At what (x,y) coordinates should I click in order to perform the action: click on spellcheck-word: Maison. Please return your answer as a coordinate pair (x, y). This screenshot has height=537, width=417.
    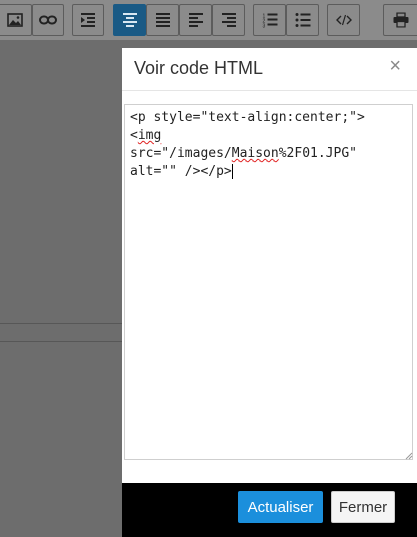
    Looking at the image, I should click on (255, 153).